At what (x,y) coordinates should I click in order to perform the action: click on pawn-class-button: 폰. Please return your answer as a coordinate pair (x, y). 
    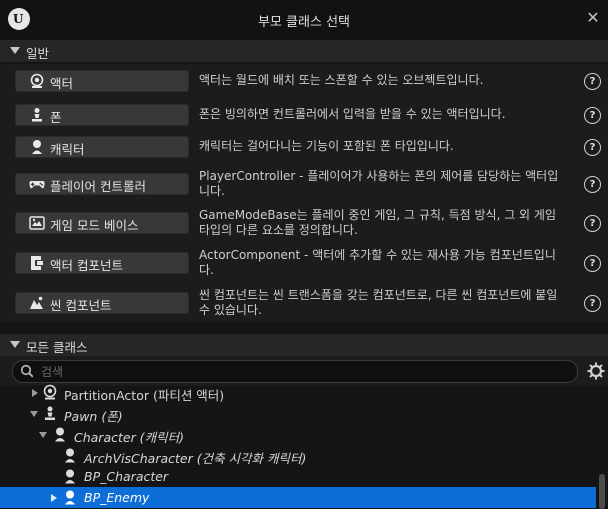
    Looking at the image, I should click on (102, 115).